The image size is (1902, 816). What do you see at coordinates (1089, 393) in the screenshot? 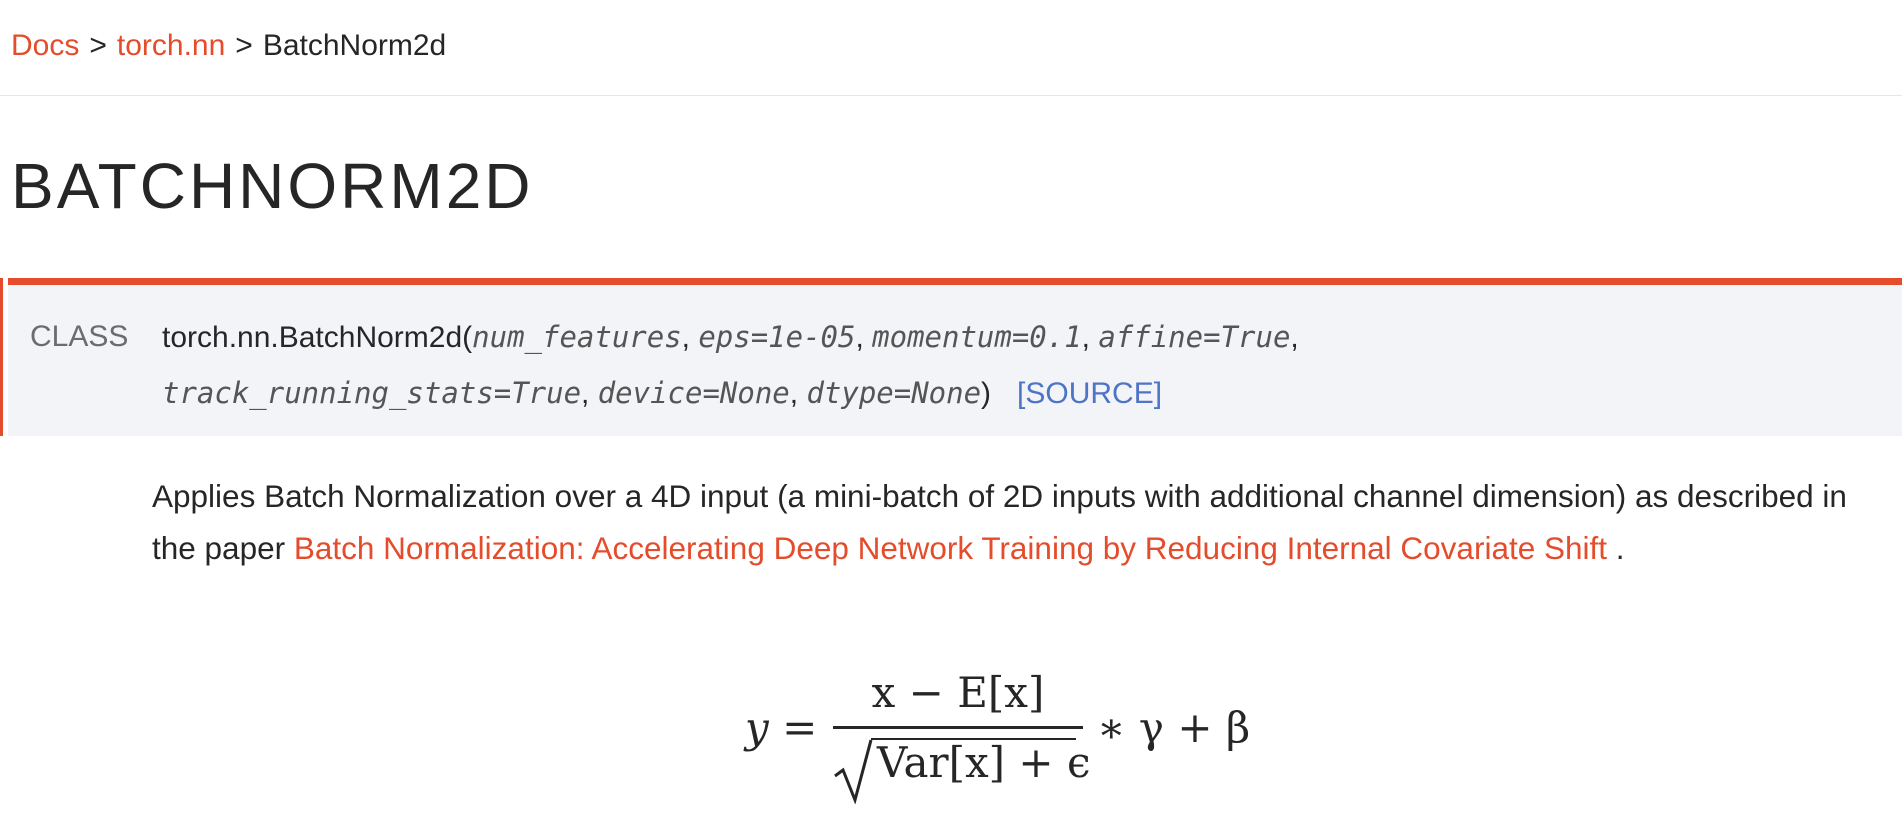
I see `source-link: [SOURCE]` at bounding box center [1089, 393].